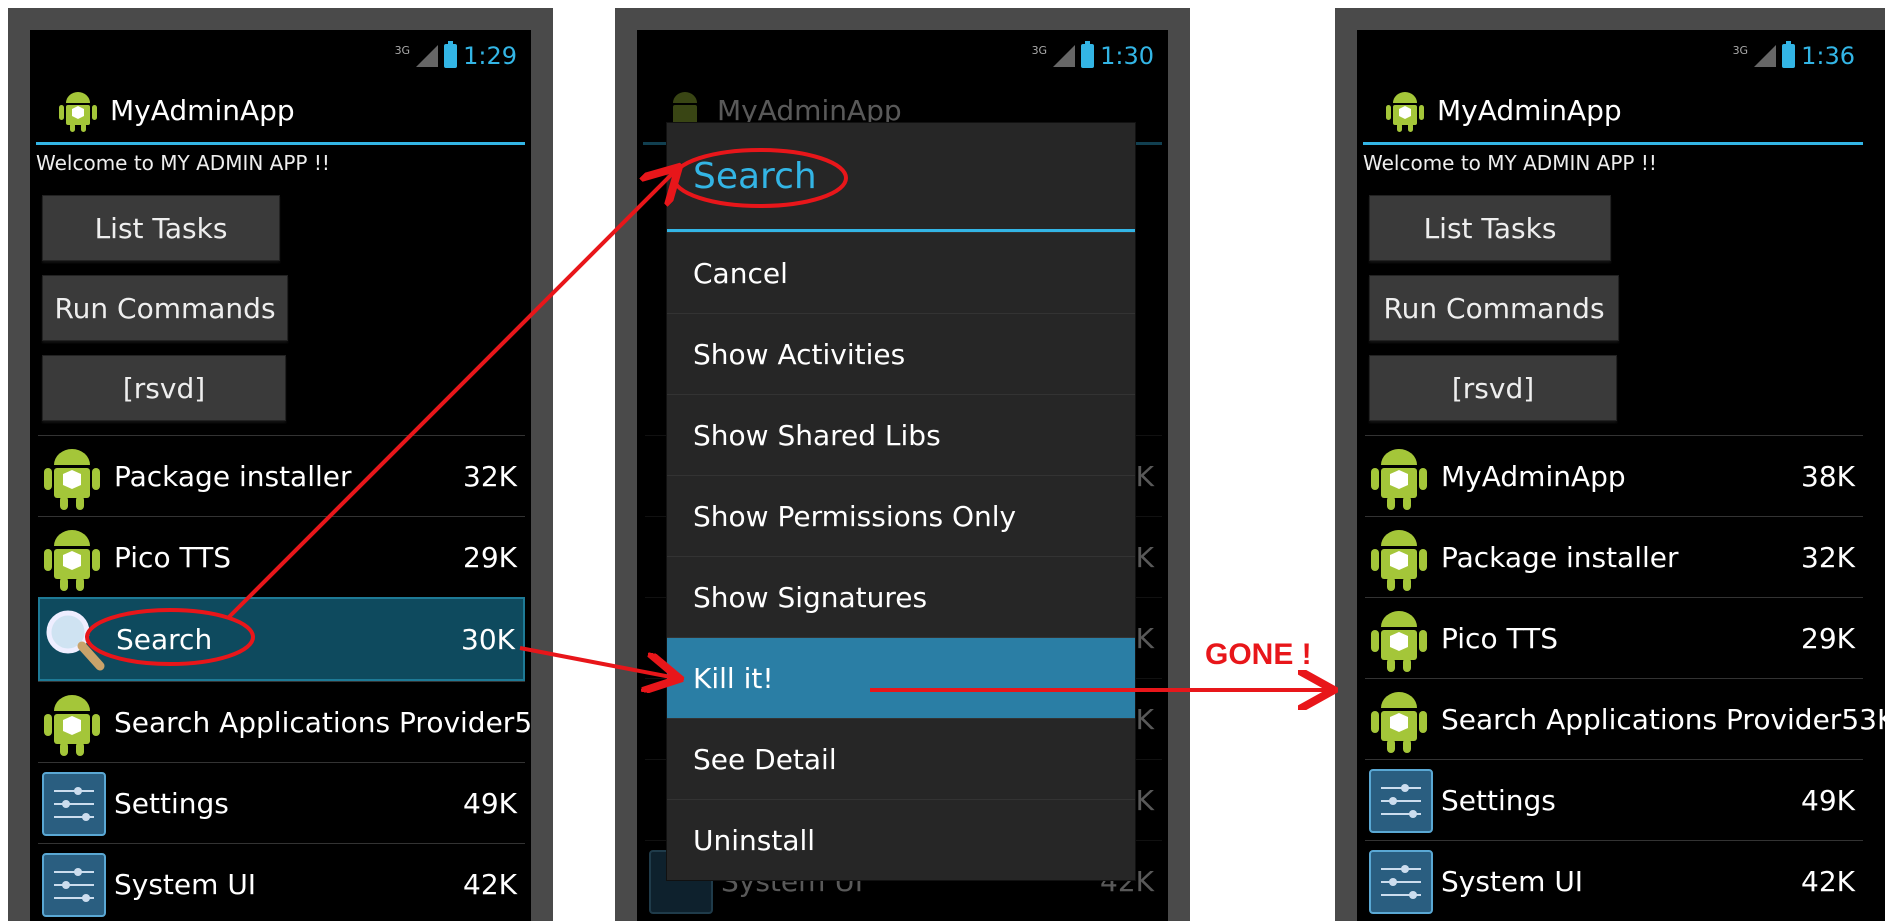  I want to click on list-item: MyAdminApp 38K, so click(1614, 475).